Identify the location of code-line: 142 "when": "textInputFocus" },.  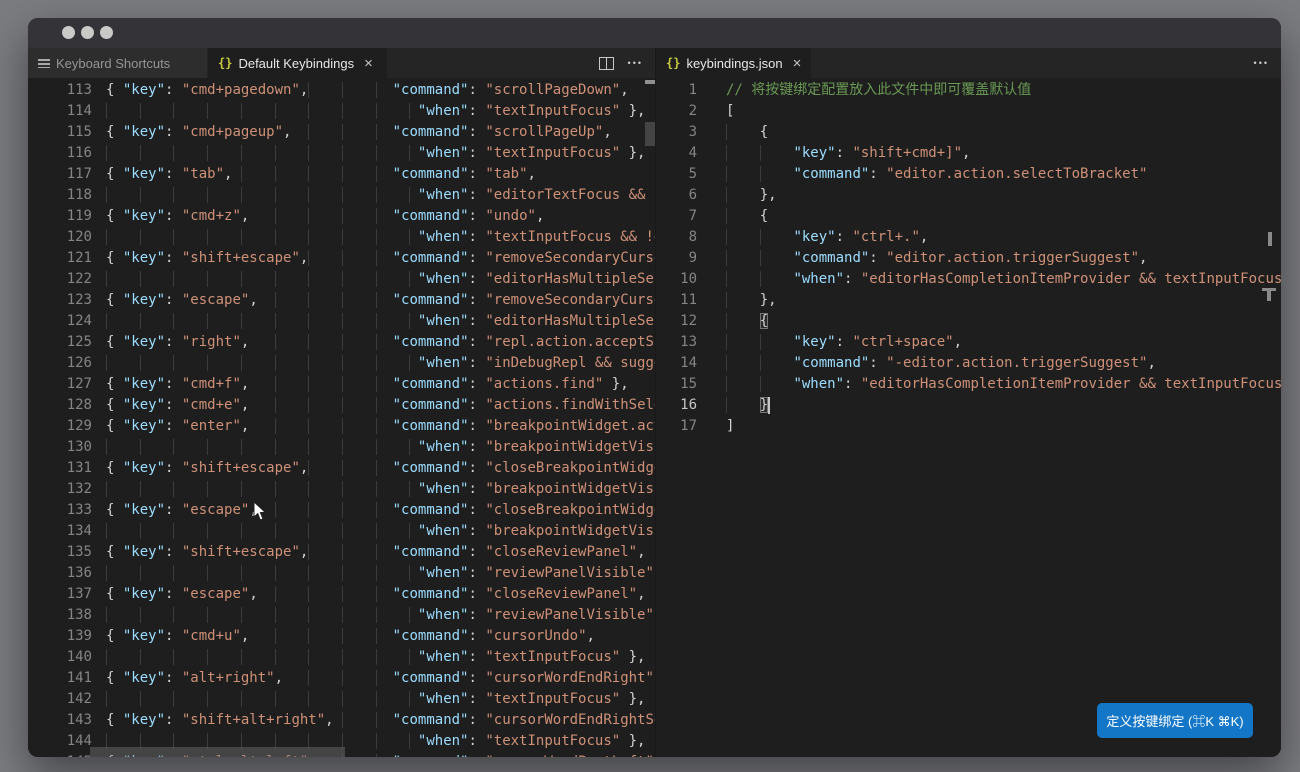
(341, 699).